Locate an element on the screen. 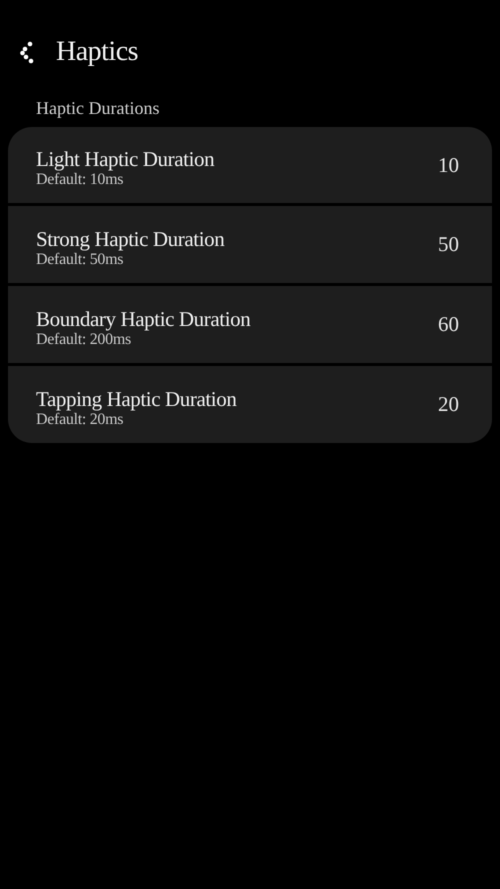 The width and height of the screenshot is (500, 889). setting-description: Default: 200ms is located at coordinates (84, 339).